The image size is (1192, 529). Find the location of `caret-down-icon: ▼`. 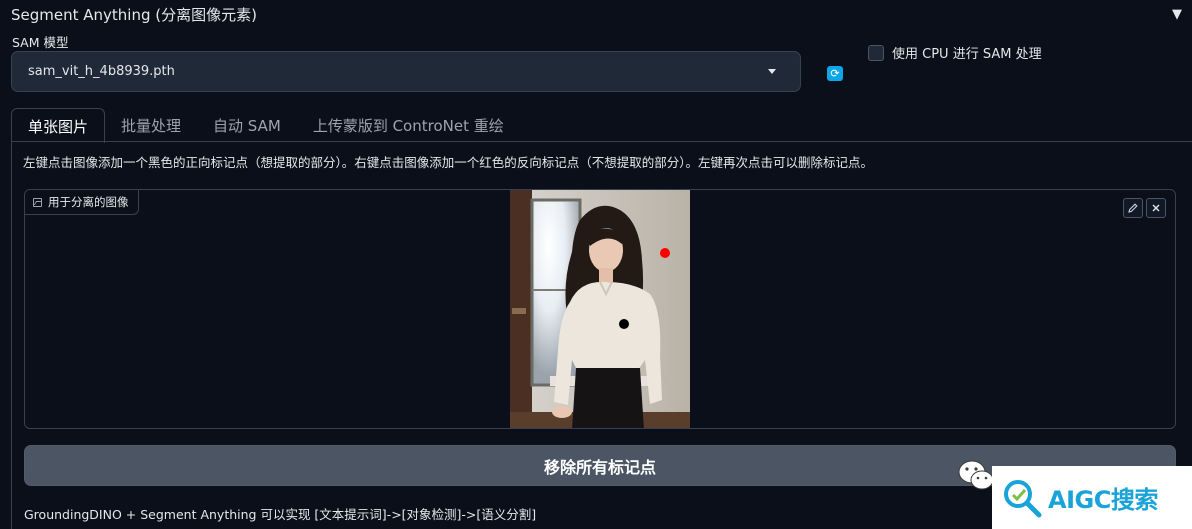

caret-down-icon: ▼ is located at coordinates (1177, 14).